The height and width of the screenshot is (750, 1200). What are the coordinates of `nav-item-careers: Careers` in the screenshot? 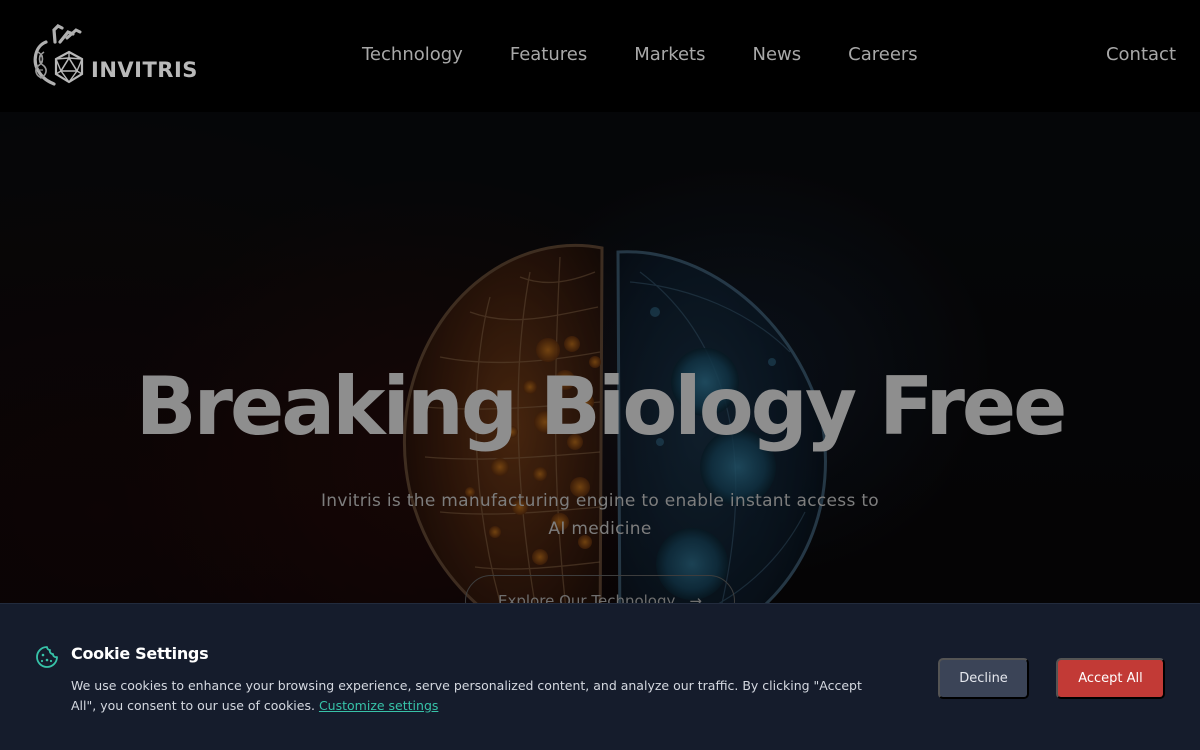 It's located at (883, 54).